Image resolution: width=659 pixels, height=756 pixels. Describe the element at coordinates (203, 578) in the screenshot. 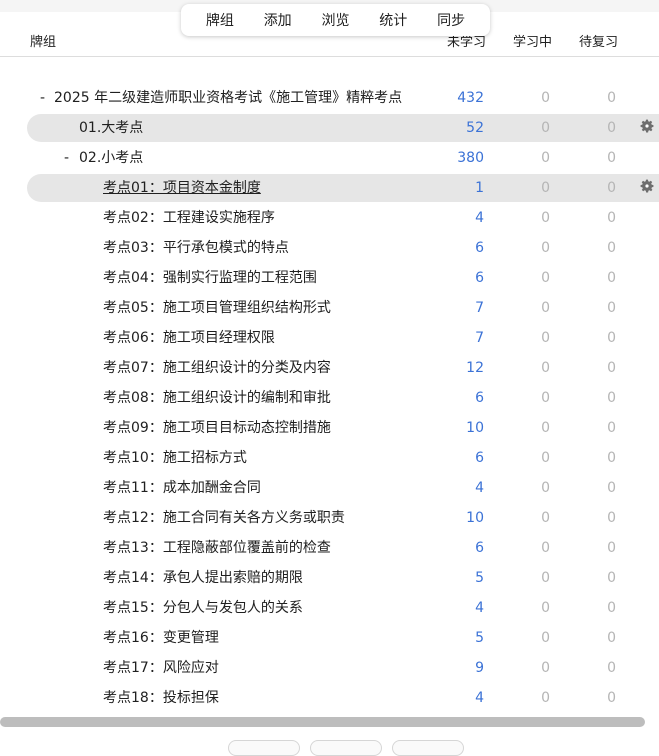

I see `deck-name-link: 考点14：承包人提出索赔的期限` at that location.